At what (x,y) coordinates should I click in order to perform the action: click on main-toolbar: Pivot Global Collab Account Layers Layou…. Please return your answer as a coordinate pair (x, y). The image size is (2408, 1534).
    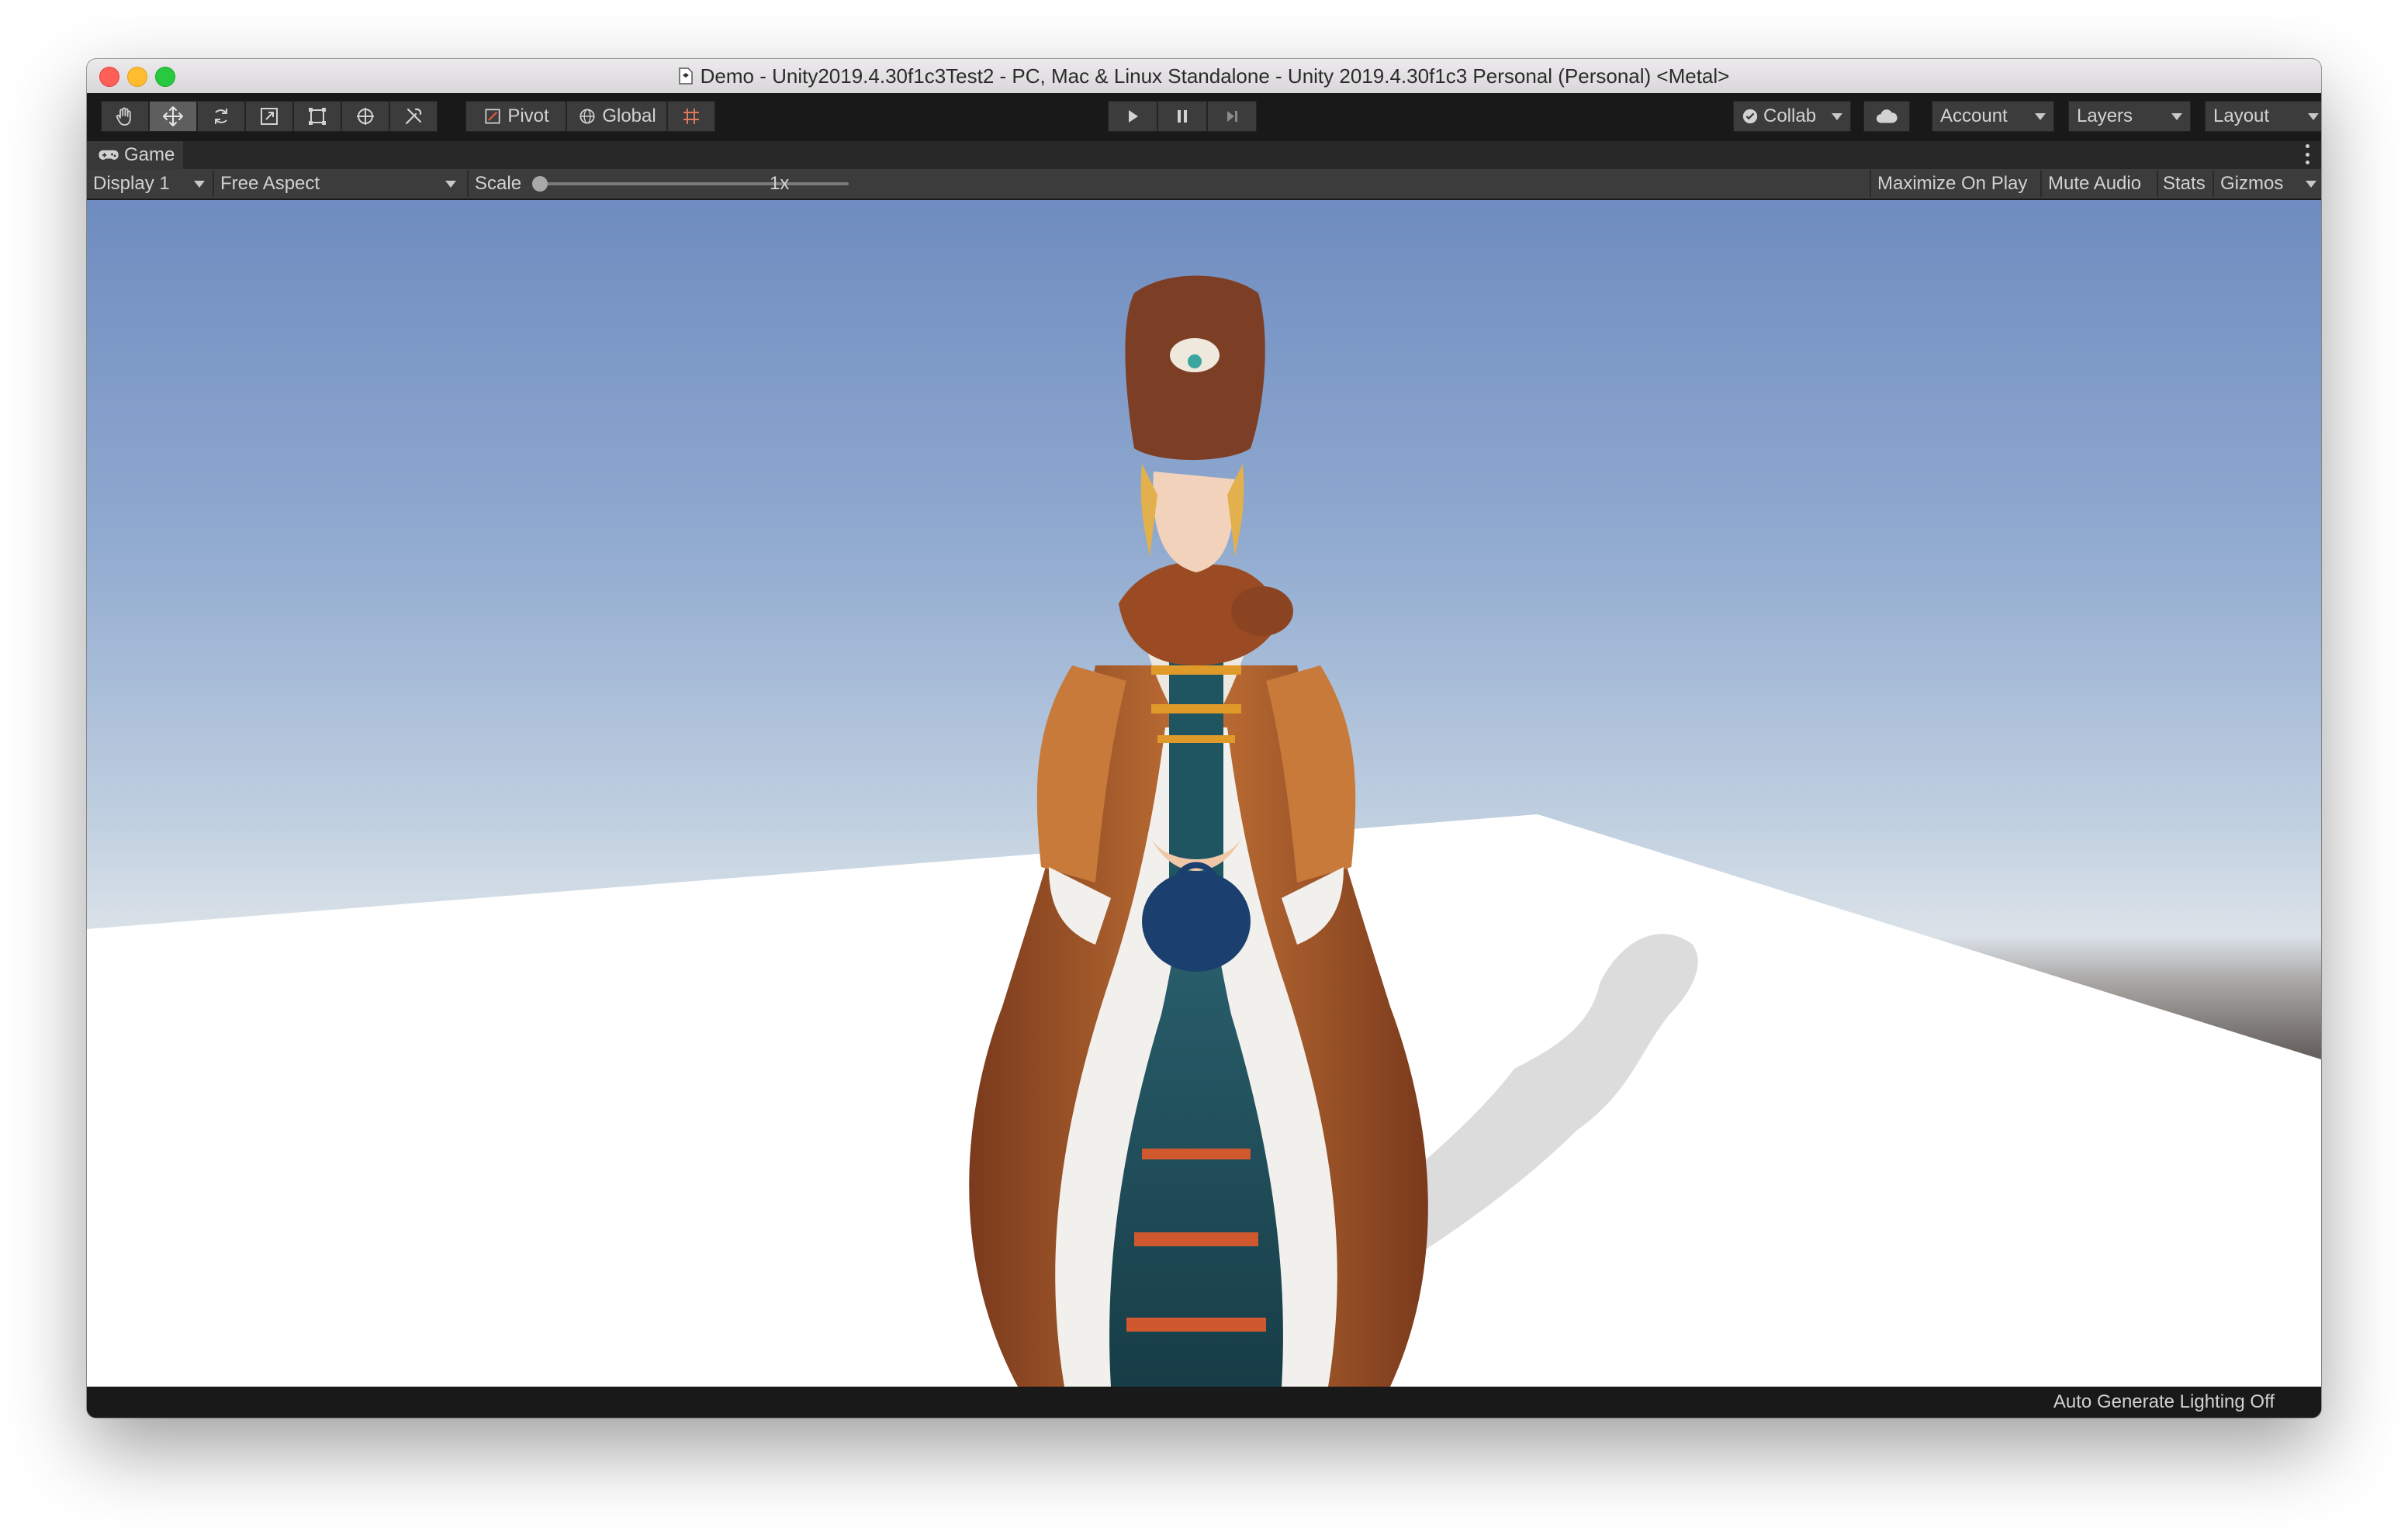
    Looking at the image, I should click on (1204, 117).